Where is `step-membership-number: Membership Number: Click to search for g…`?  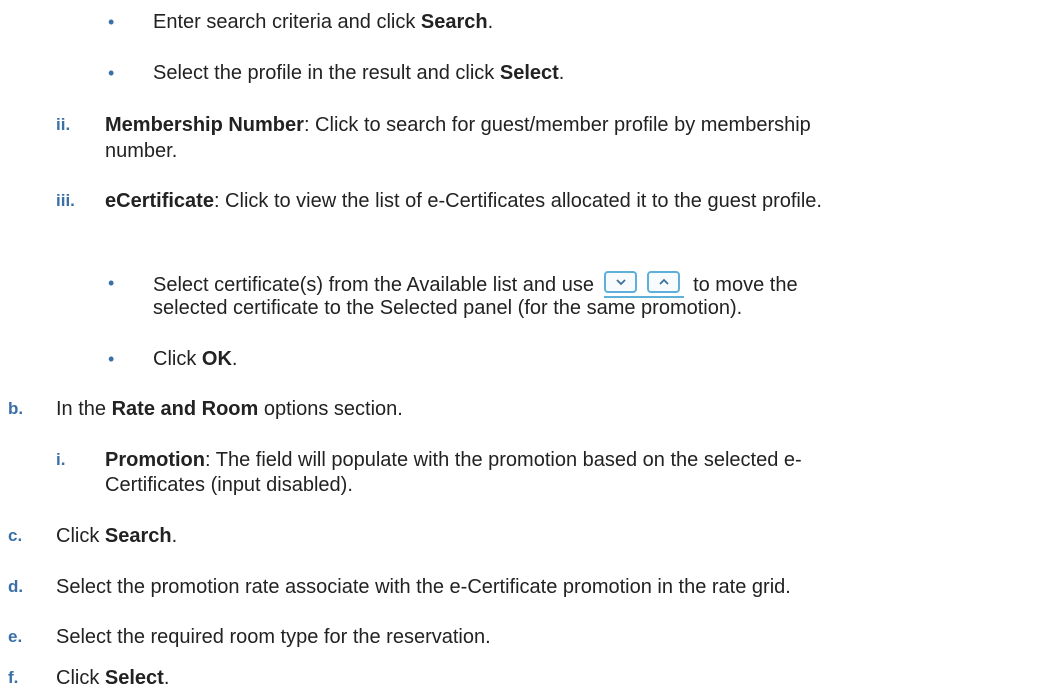 step-membership-number: Membership Number: Click to search for g… is located at coordinates (458, 125).